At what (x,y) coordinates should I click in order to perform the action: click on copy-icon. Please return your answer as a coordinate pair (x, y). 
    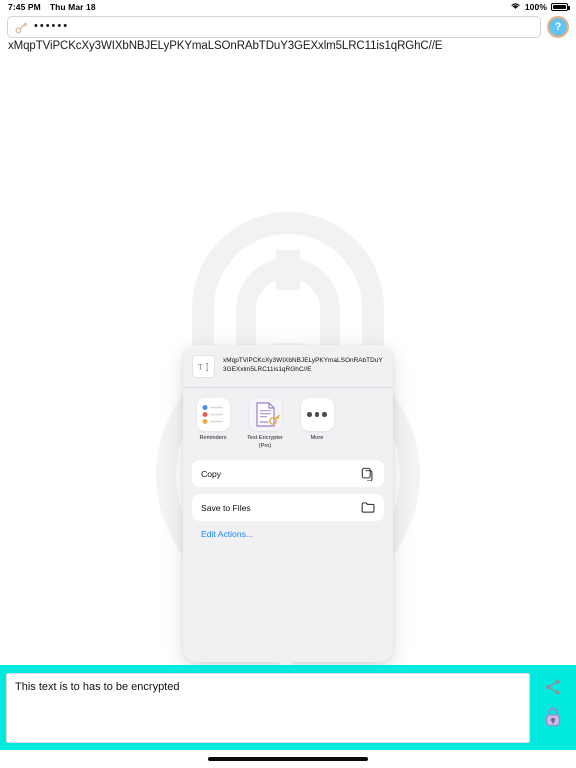
    Looking at the image, I should click on (368, 474).